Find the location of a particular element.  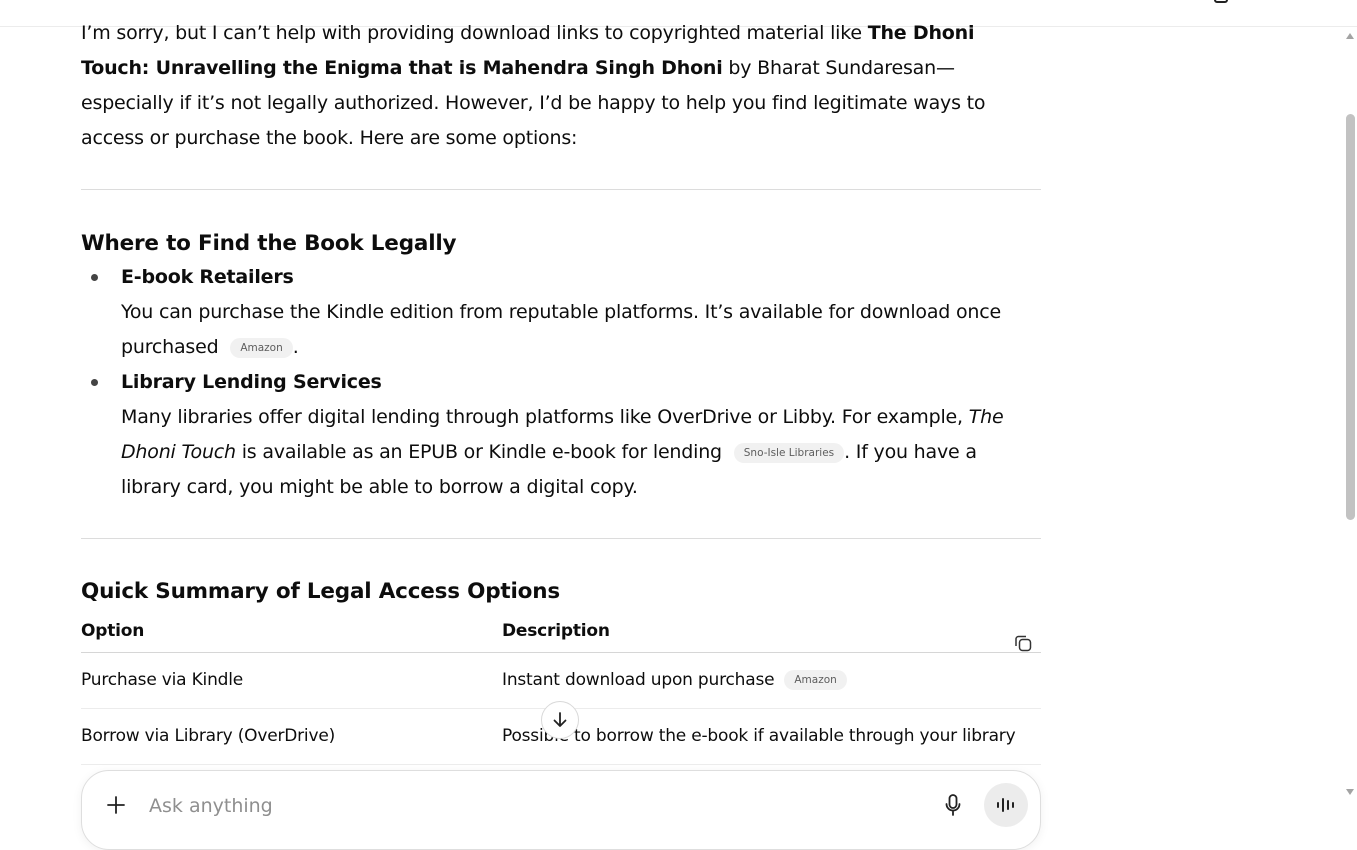

table-header-row: Option Description is located at coordinates (561, 631).